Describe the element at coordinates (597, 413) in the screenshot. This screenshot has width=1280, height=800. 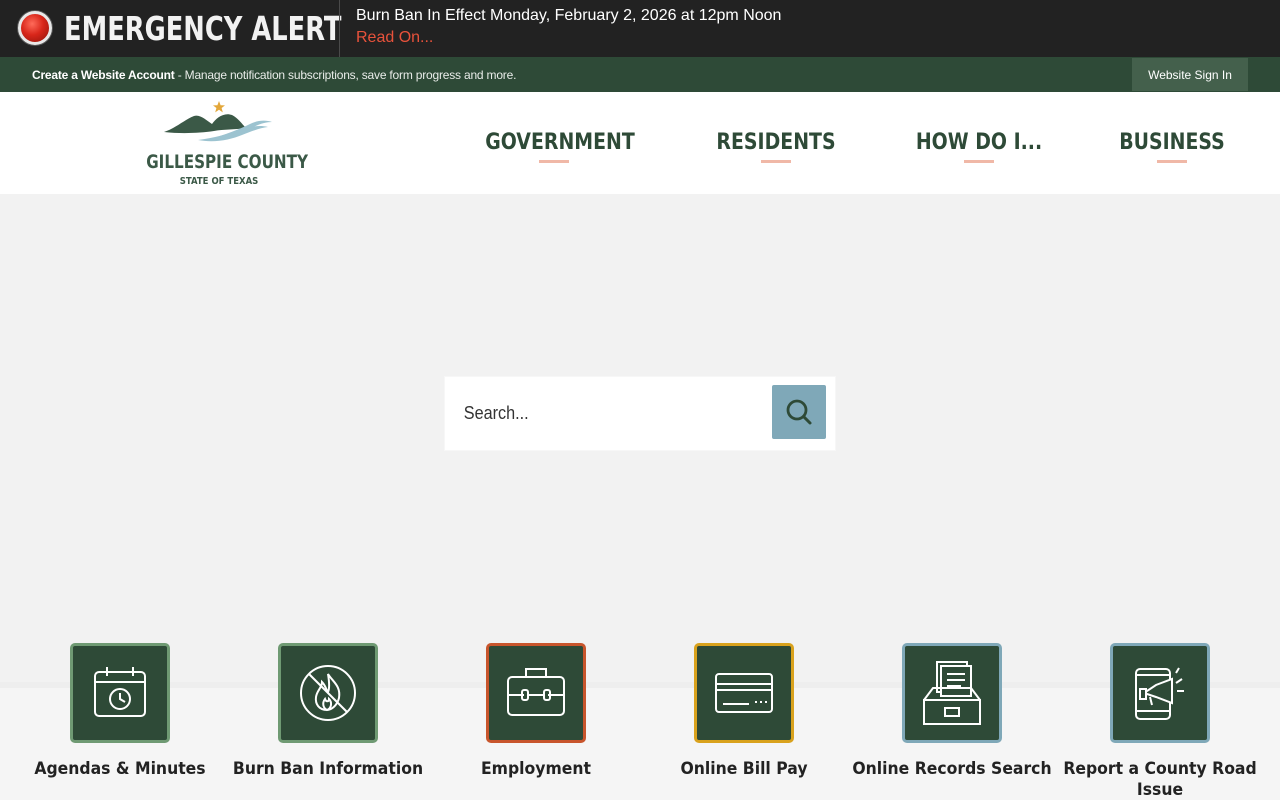
I see `search-input` at that location.